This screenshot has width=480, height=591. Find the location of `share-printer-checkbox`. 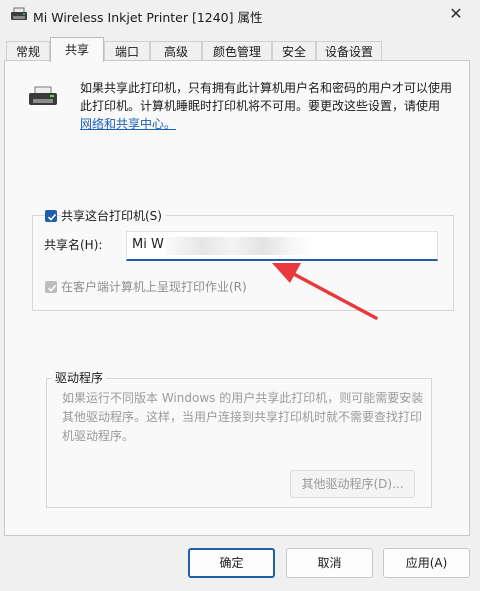

share-printer-checkbox is located at coordinates (51, 216).